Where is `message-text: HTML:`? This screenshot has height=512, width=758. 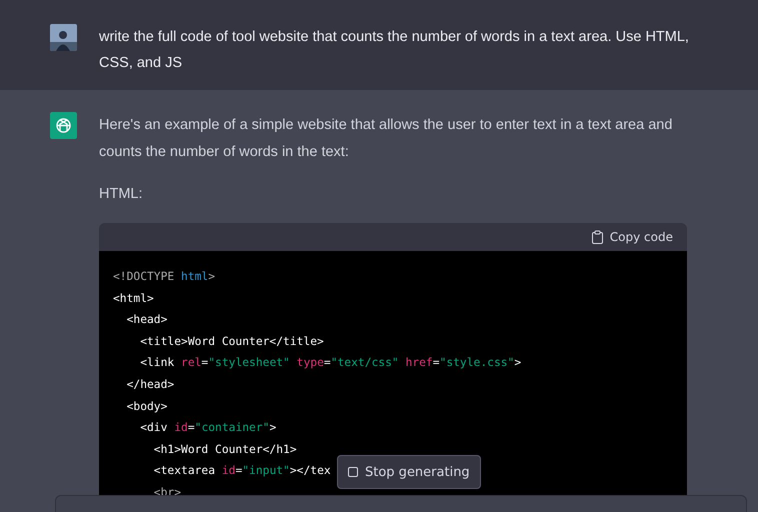 message-text: HTML: is located at coordinates (121, 194).